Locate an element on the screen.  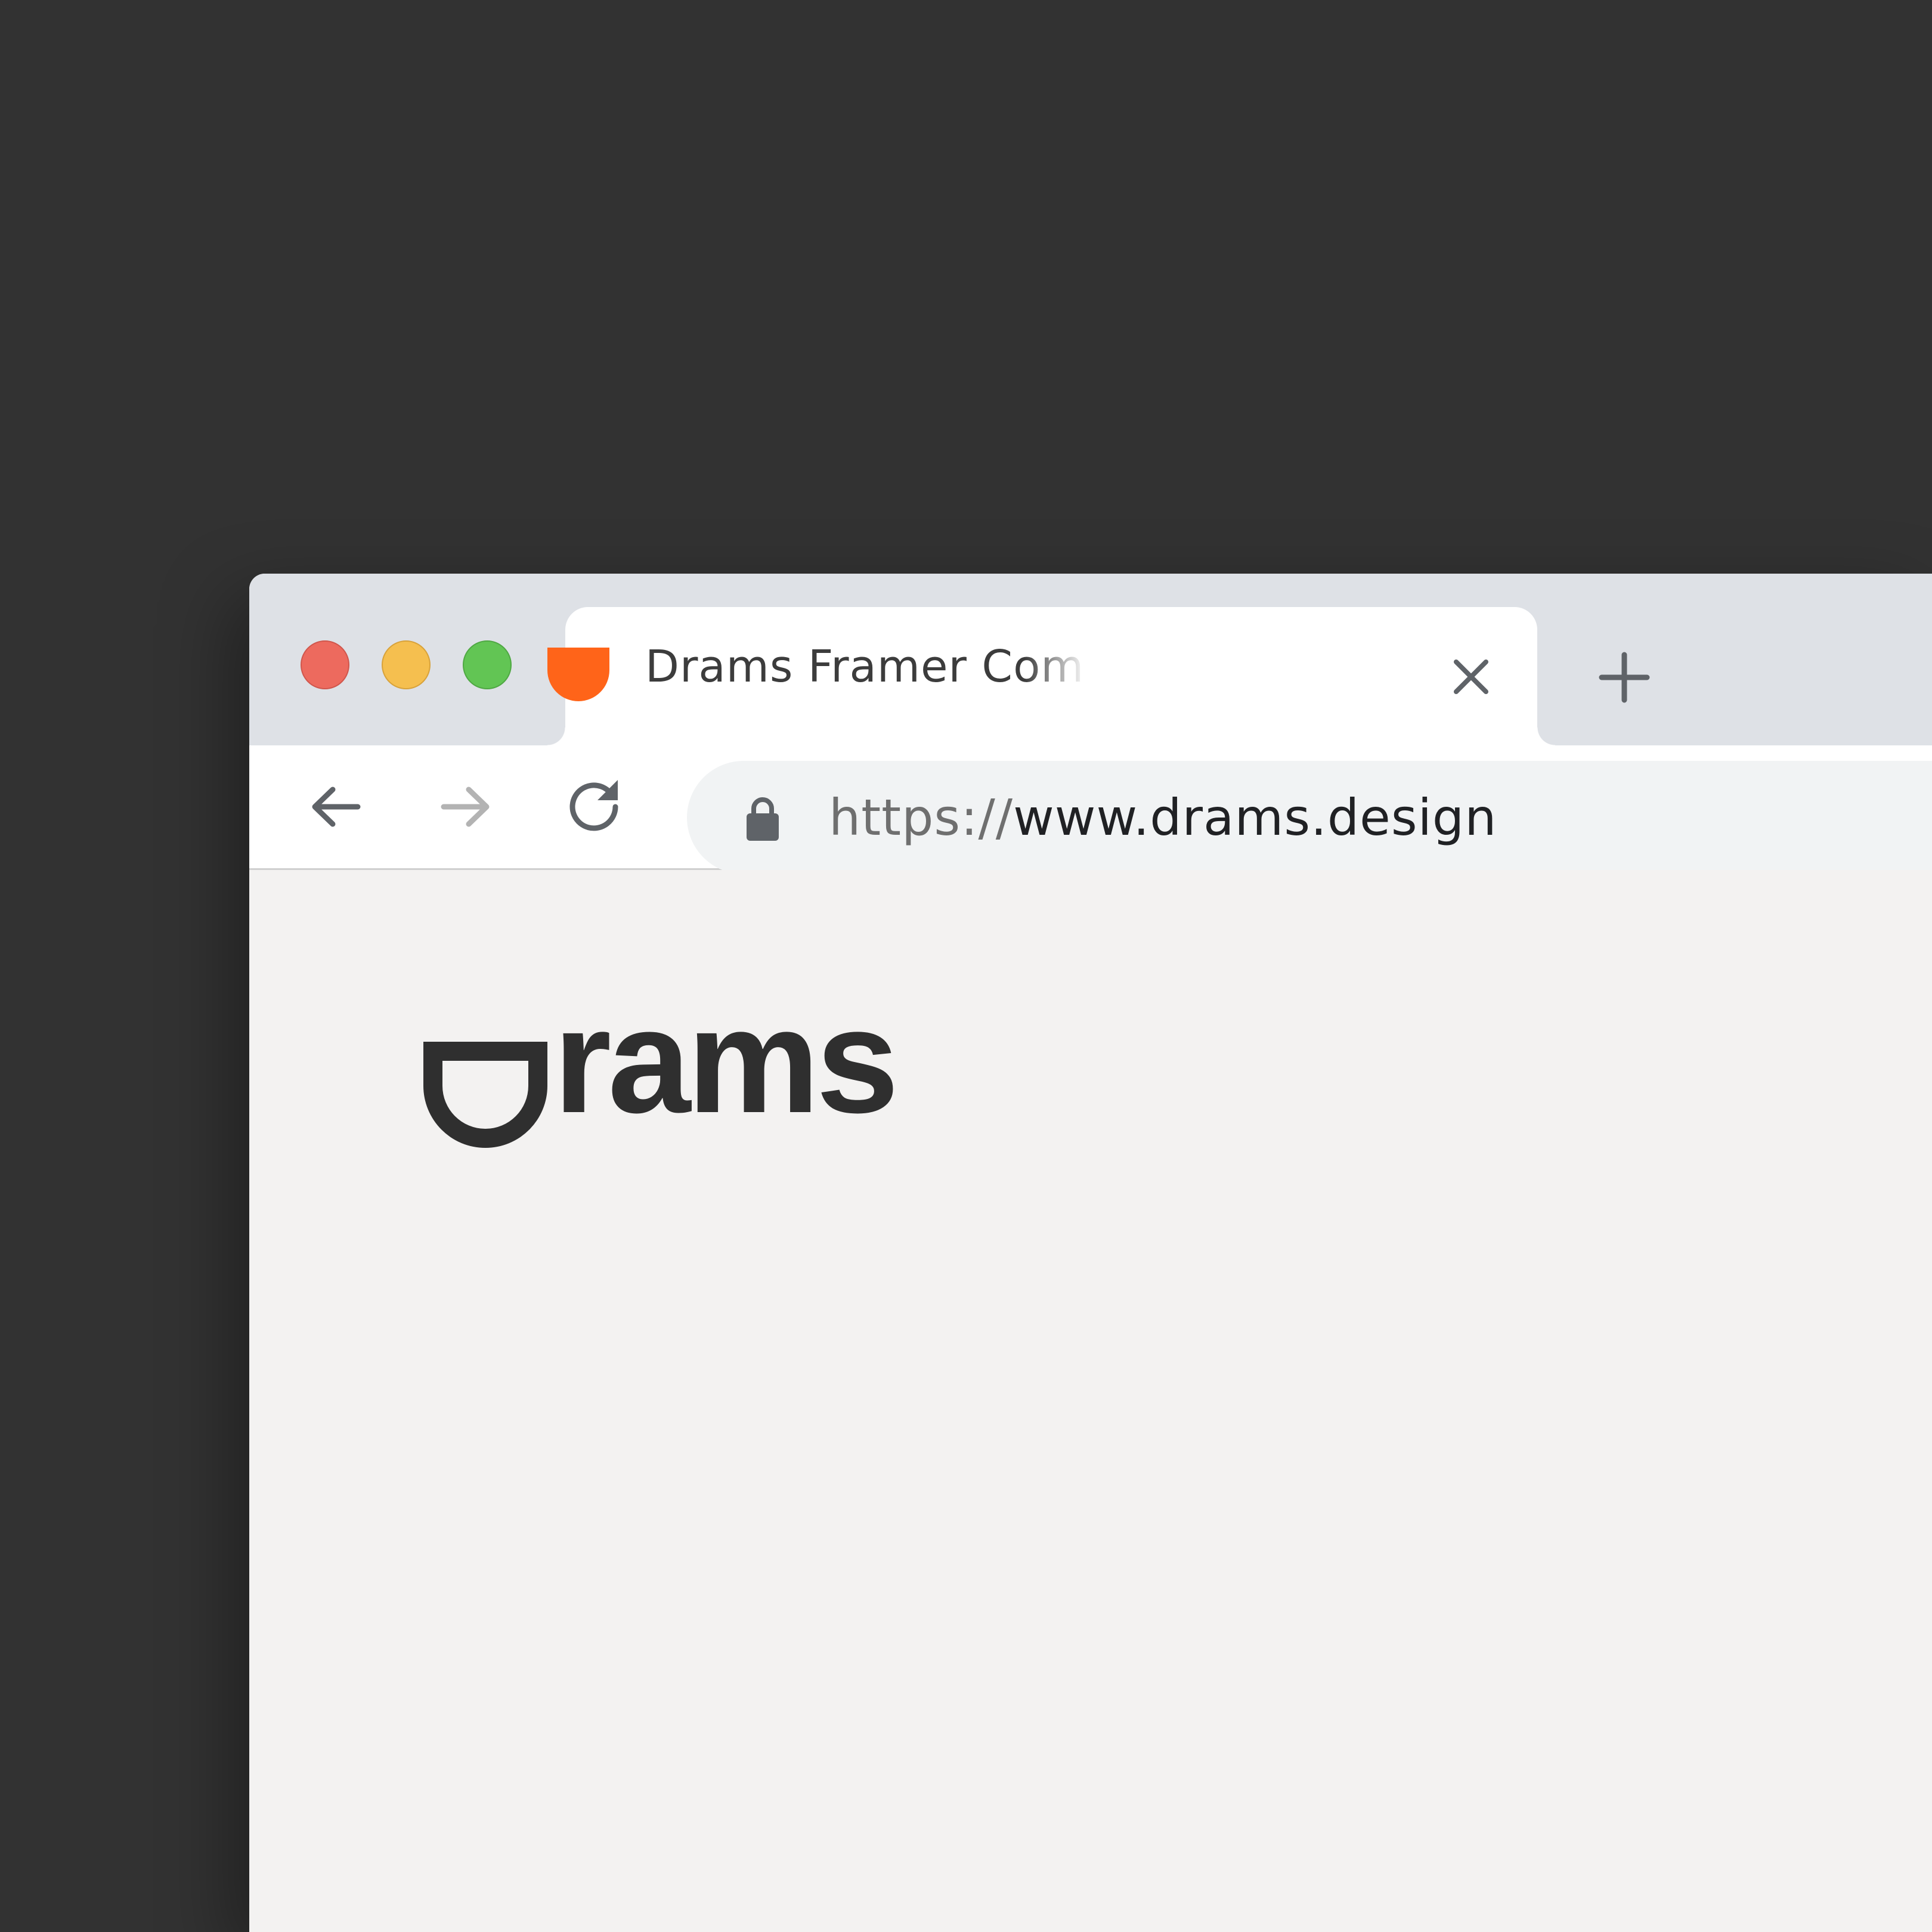
close-icon is located at coordinates (1471, 677).